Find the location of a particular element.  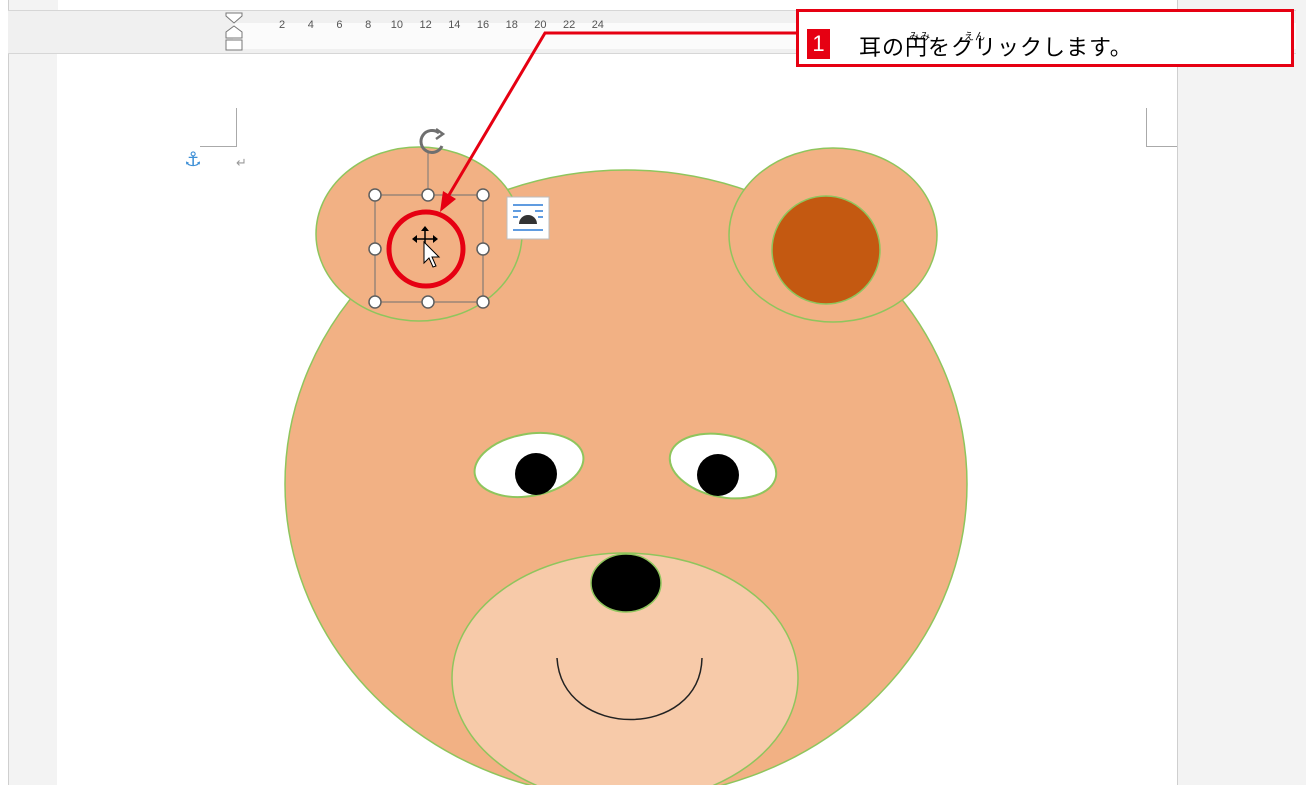

instruction-callout: 1 みみ えん 耳の円をクリックします。 is located at coordinates (1045, 38).